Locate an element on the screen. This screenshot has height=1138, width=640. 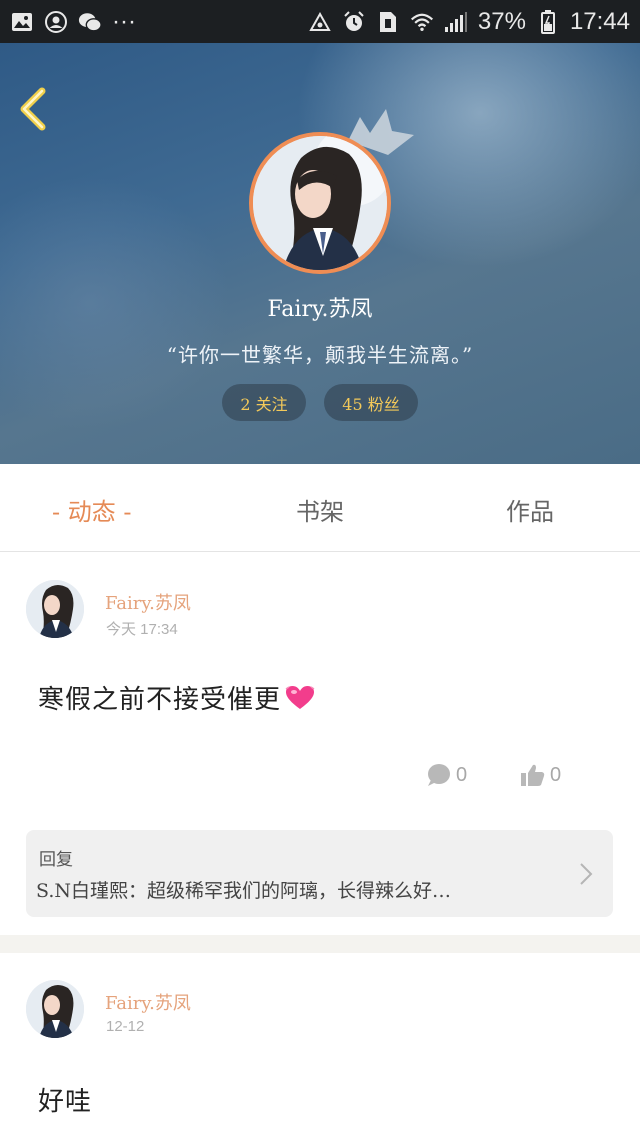
tab-works: 作品 is located at coordinates (530, 509).